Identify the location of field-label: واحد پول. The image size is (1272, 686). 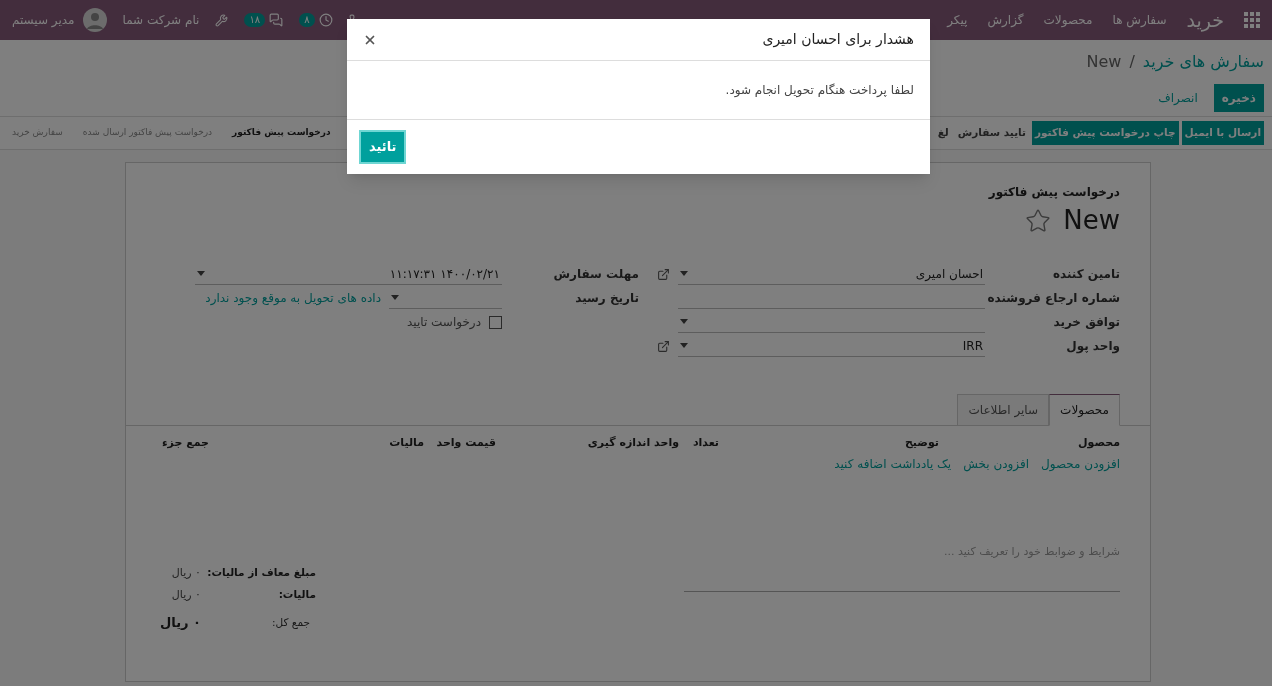
(1092, 346).